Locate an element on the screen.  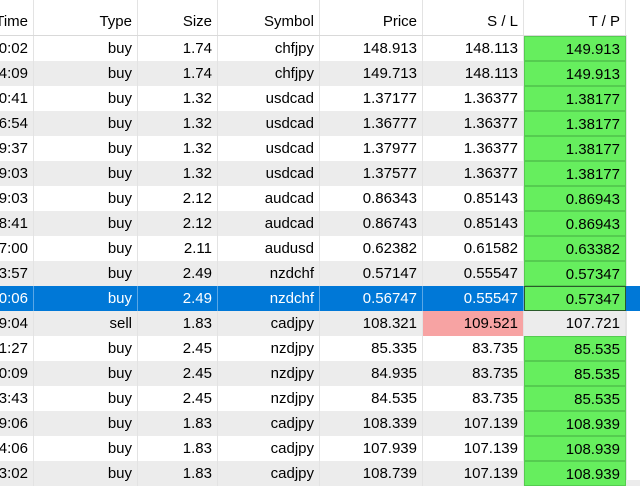
cell-tp: 0.57347 is located at coordinates (575, 298).